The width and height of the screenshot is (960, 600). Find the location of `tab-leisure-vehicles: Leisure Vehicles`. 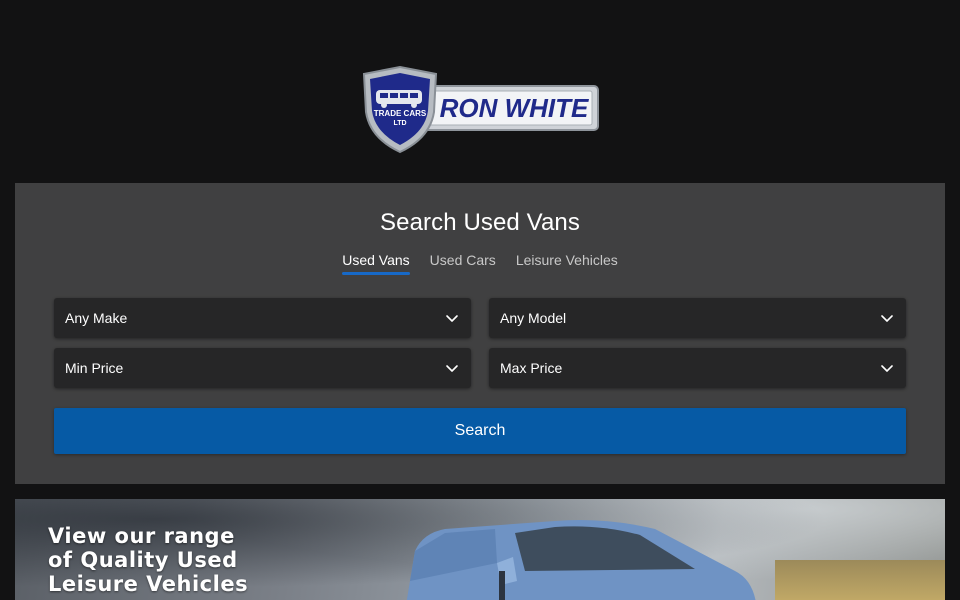

tab-leisure-vehicles: Leisure Vehicles is located at coordinates (567, 262).